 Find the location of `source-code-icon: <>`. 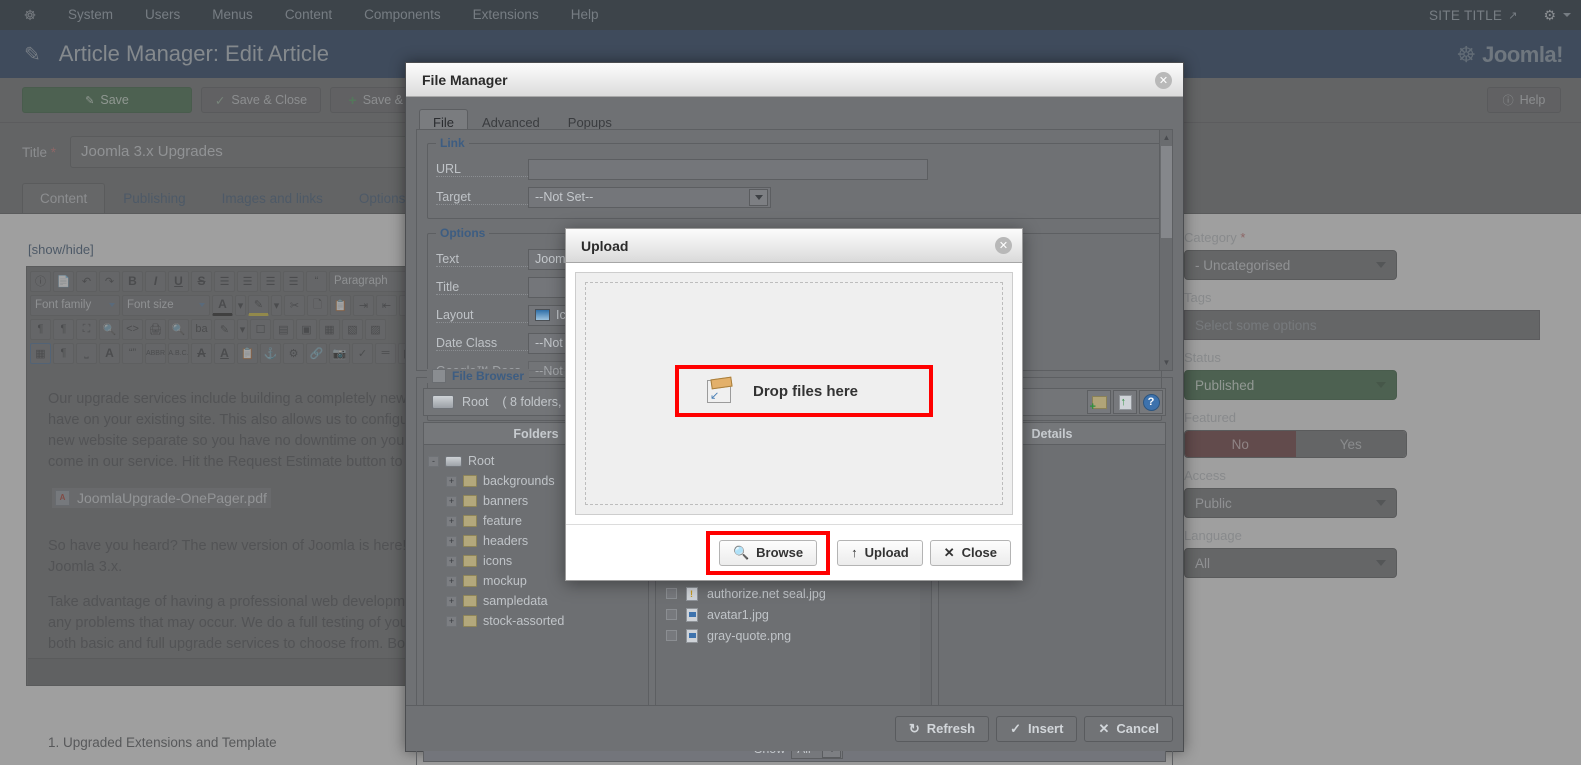

source-code-icon: <> is located at coordinates (132, 329).